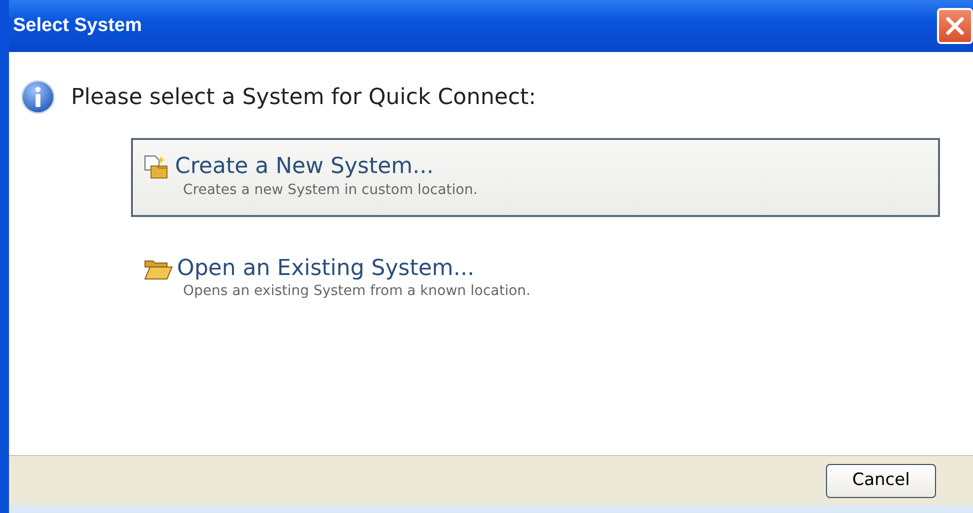 The image size is (973, 513). Describe the element at coordinates (303, 98) in the screenshot. I see `prompt-text: Please select a System for Quick Connect:` at that location.